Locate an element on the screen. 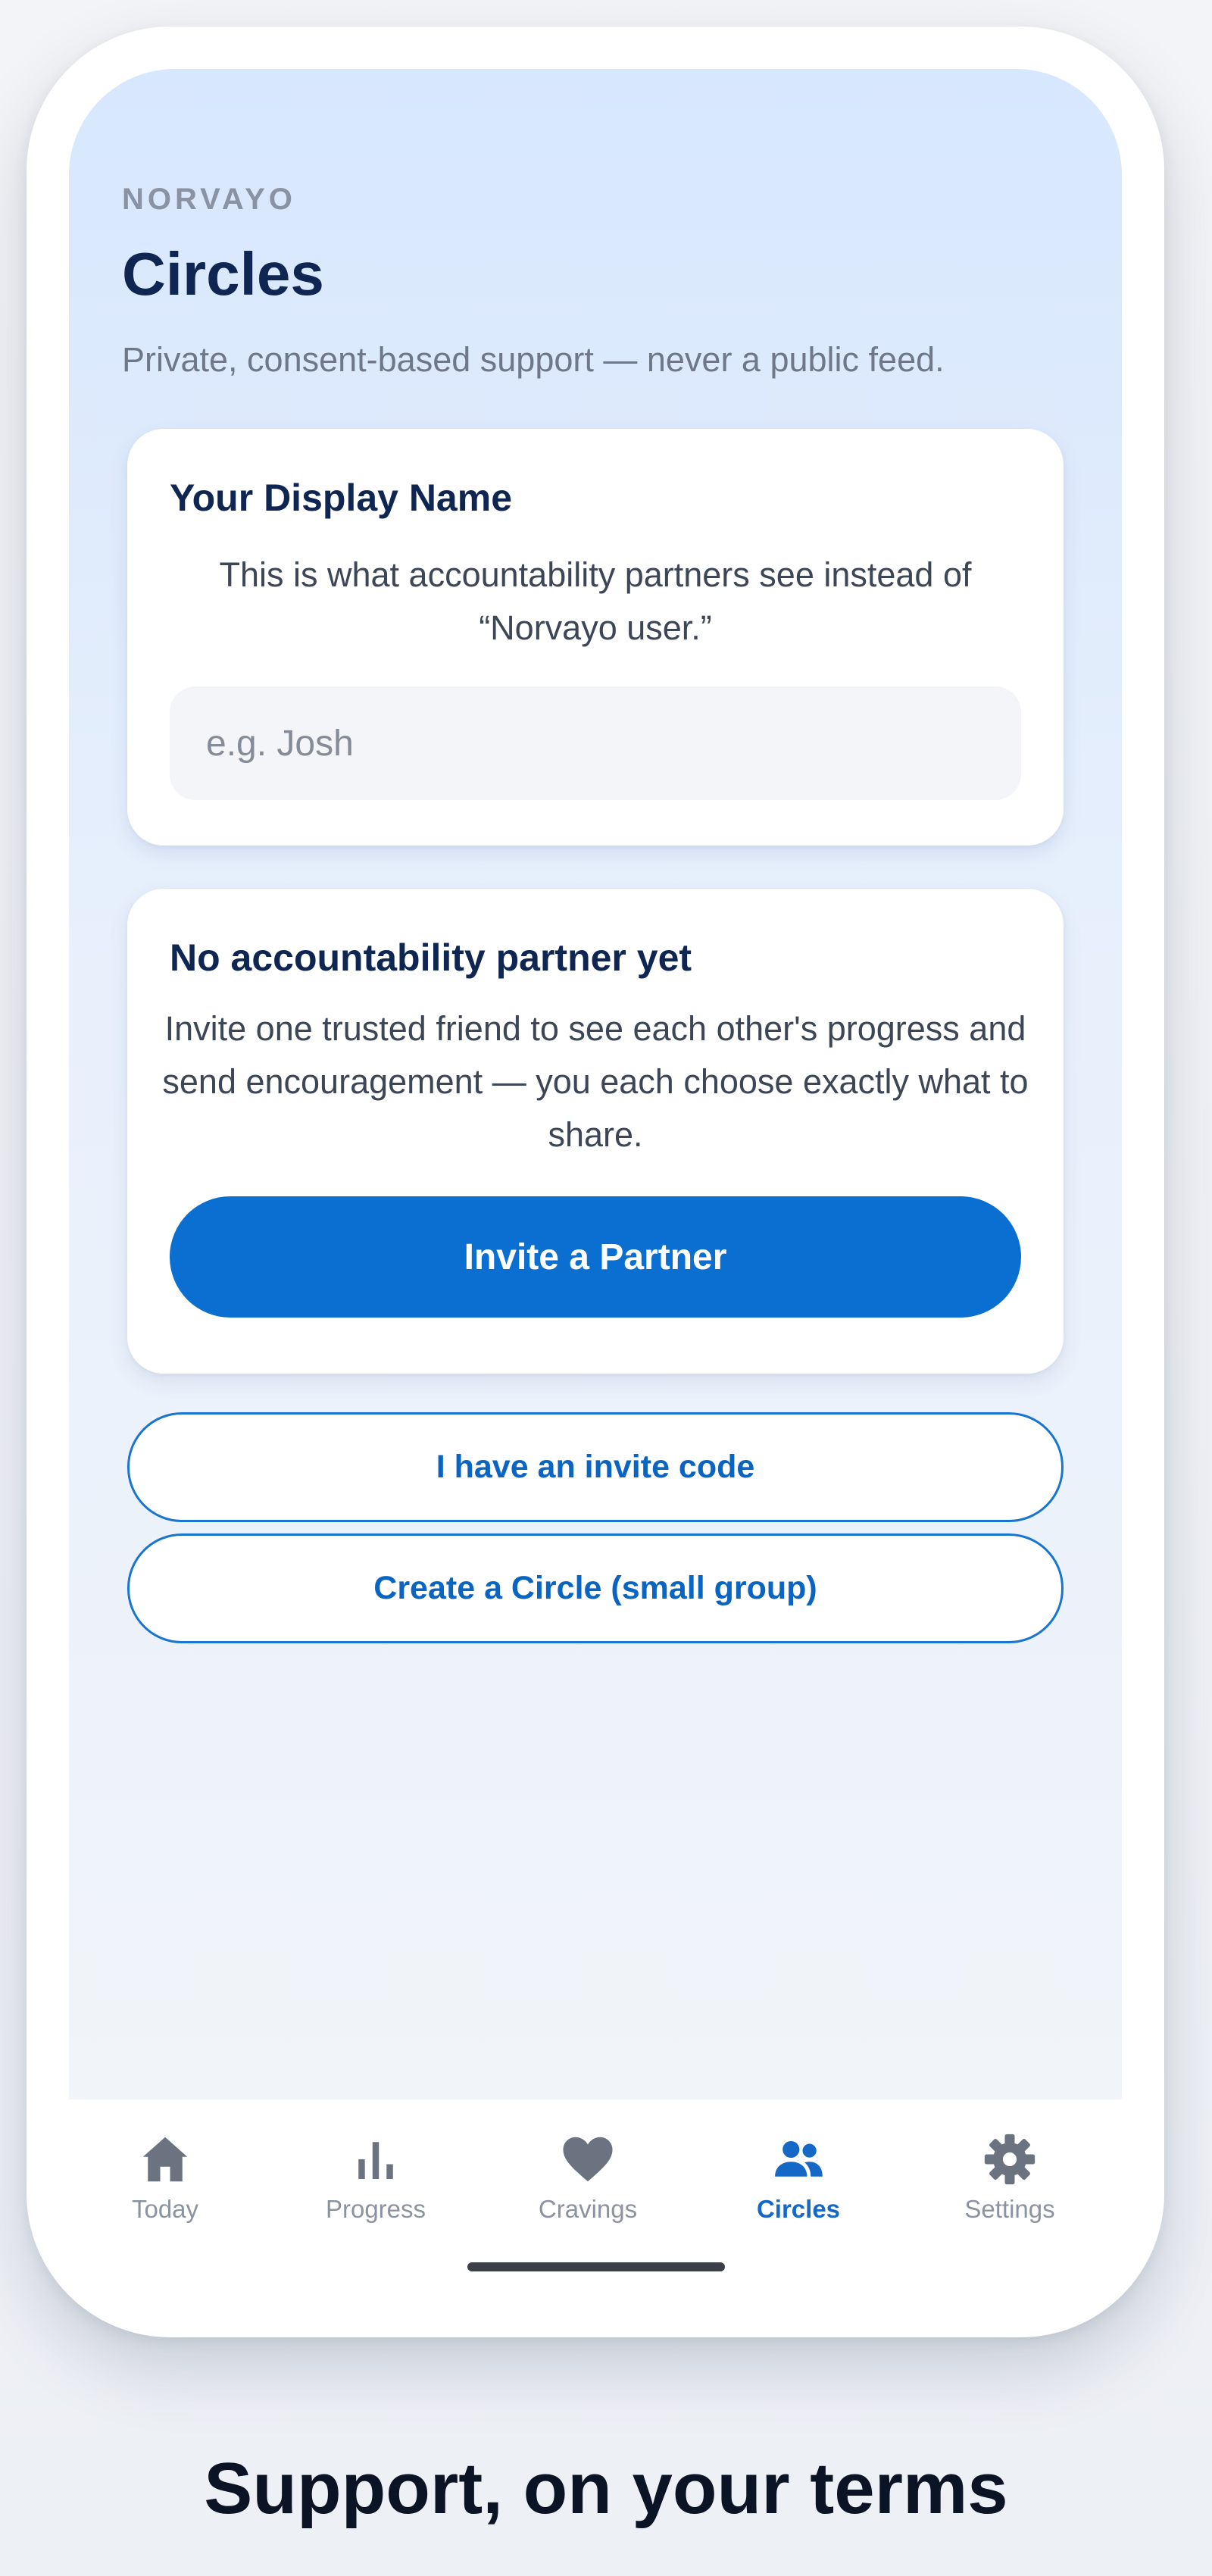 This screenshot has width=1212, height=2576. home-icon is located at coordinates (165, 2160).